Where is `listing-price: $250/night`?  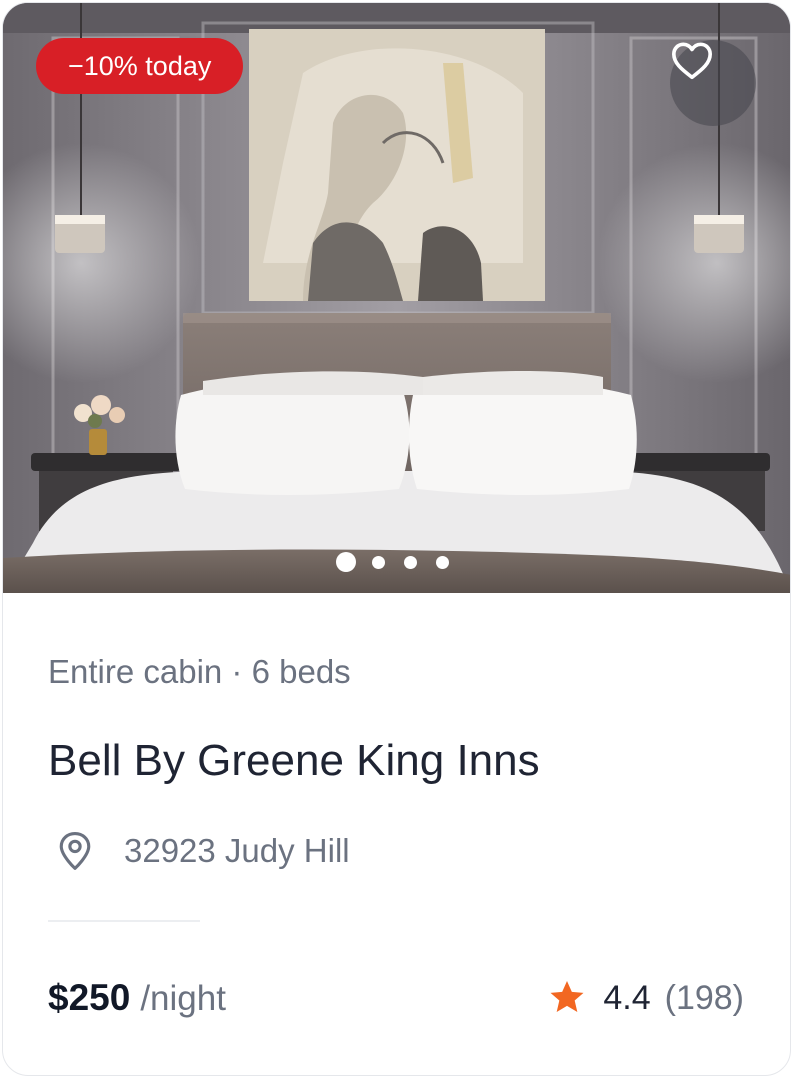
listing-price: $250/night is located at coordinates (137, 998).